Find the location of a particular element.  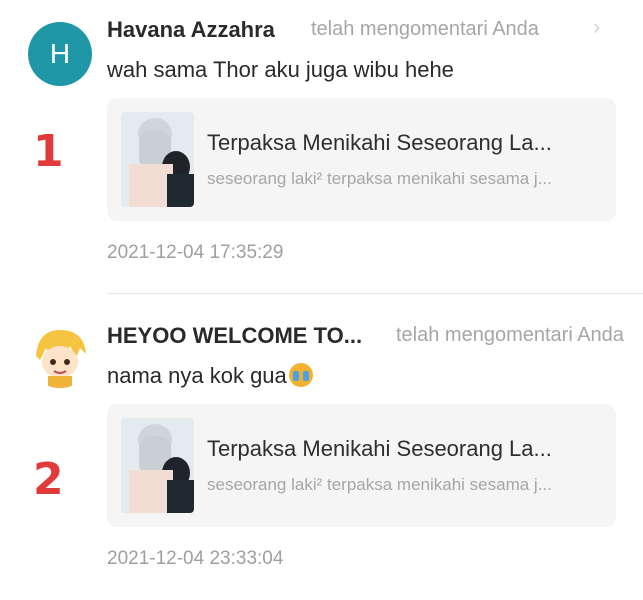

avatar: H is located at coordinates (60, 54).